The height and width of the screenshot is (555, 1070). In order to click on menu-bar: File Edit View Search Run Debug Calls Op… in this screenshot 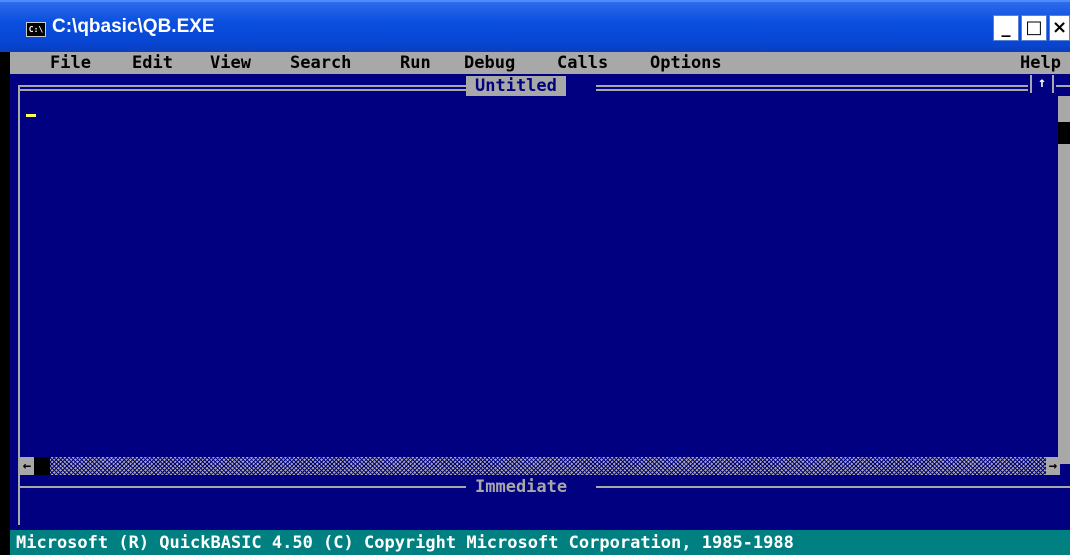, I will do `click(540, 63)`.